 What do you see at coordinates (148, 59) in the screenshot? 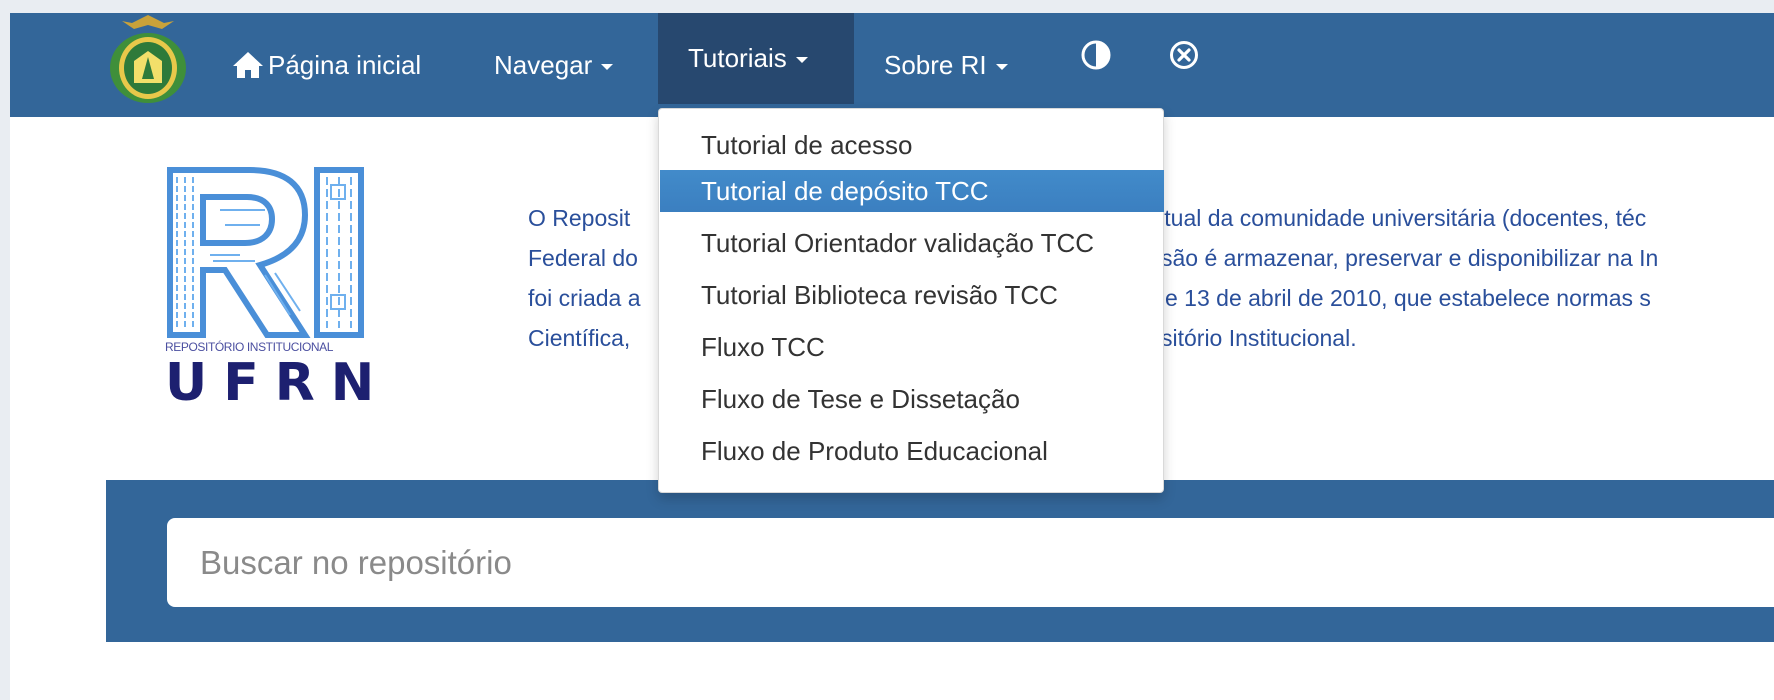
I see `ufrn-crest-logo` at bounding box center [148, 59].